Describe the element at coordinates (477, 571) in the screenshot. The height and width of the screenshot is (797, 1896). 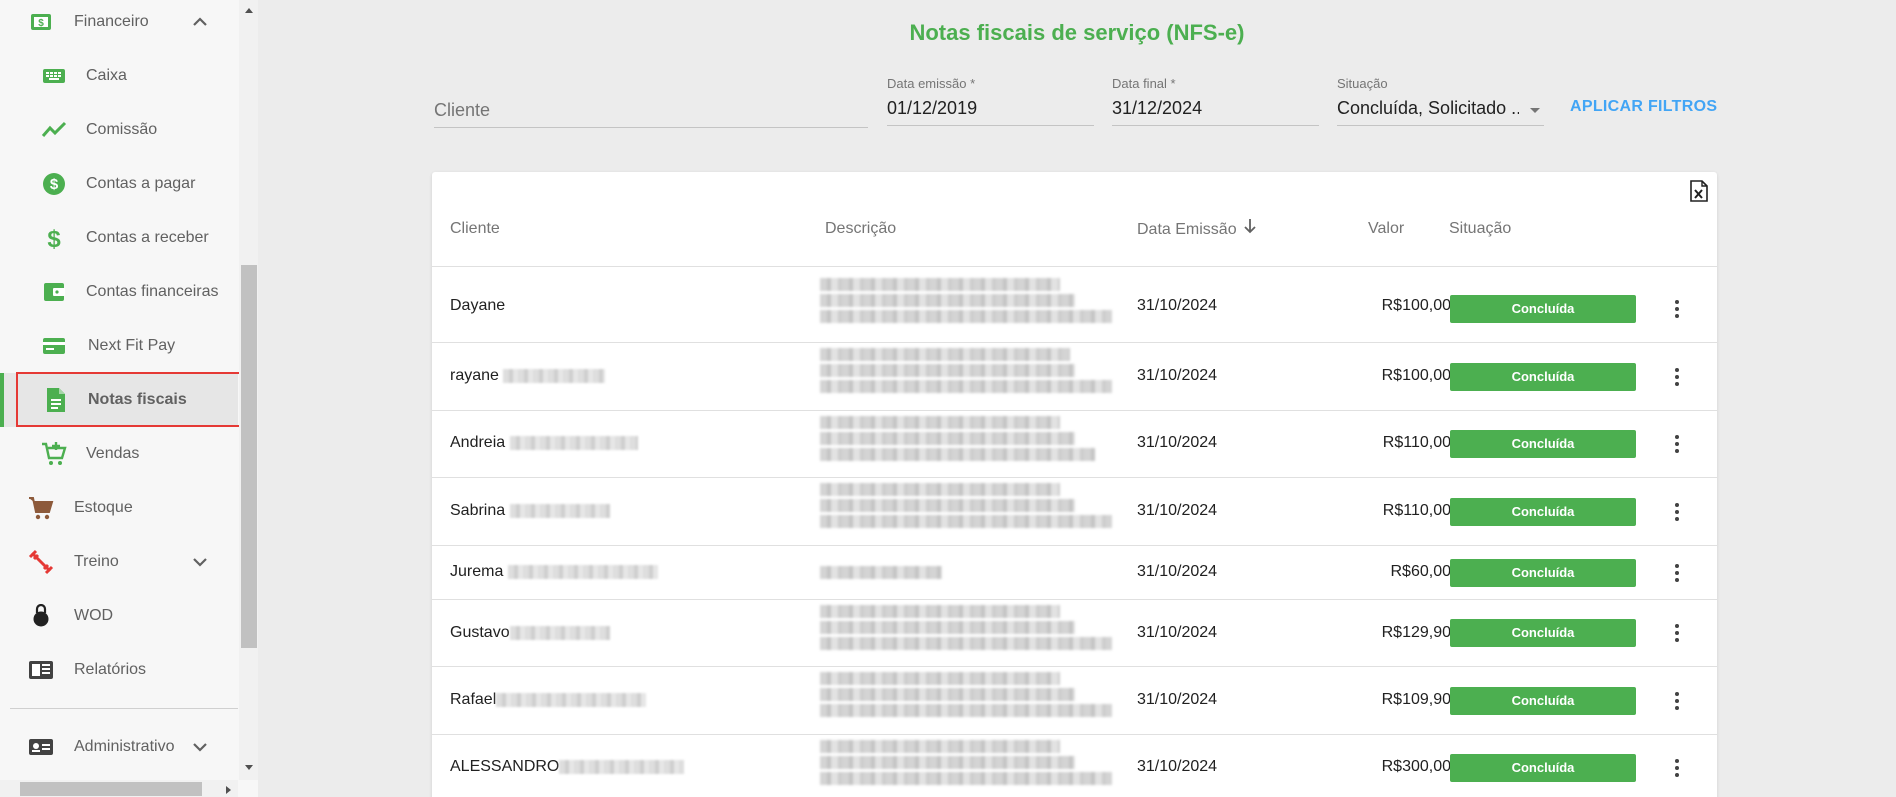
I see `cliente-name: Jurema` at that location.